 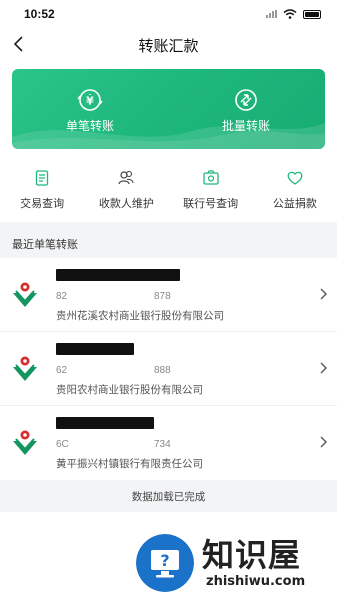 What do you see at coordinates (126, 191) in the screenshot?
I see `quick-action-payee-maintenance: 收款人维护` at bounding box center [126, 191].